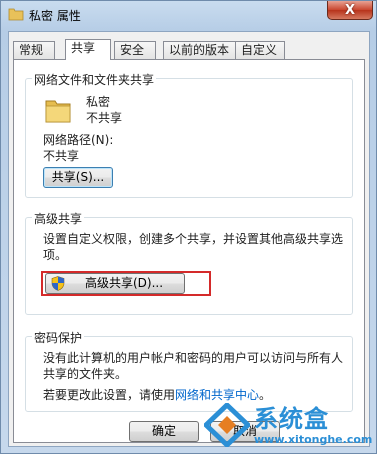  What do you see at coordinates (313, 439) in the screenshot?
I see `watermark-url: www.xitonghe.com` at bounding box center [313, 439].